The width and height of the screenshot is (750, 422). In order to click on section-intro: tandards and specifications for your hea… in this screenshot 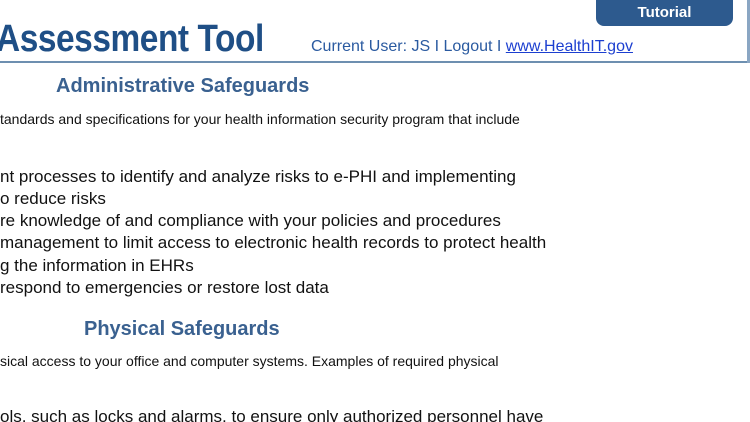, I will do `click(260, 119)`.